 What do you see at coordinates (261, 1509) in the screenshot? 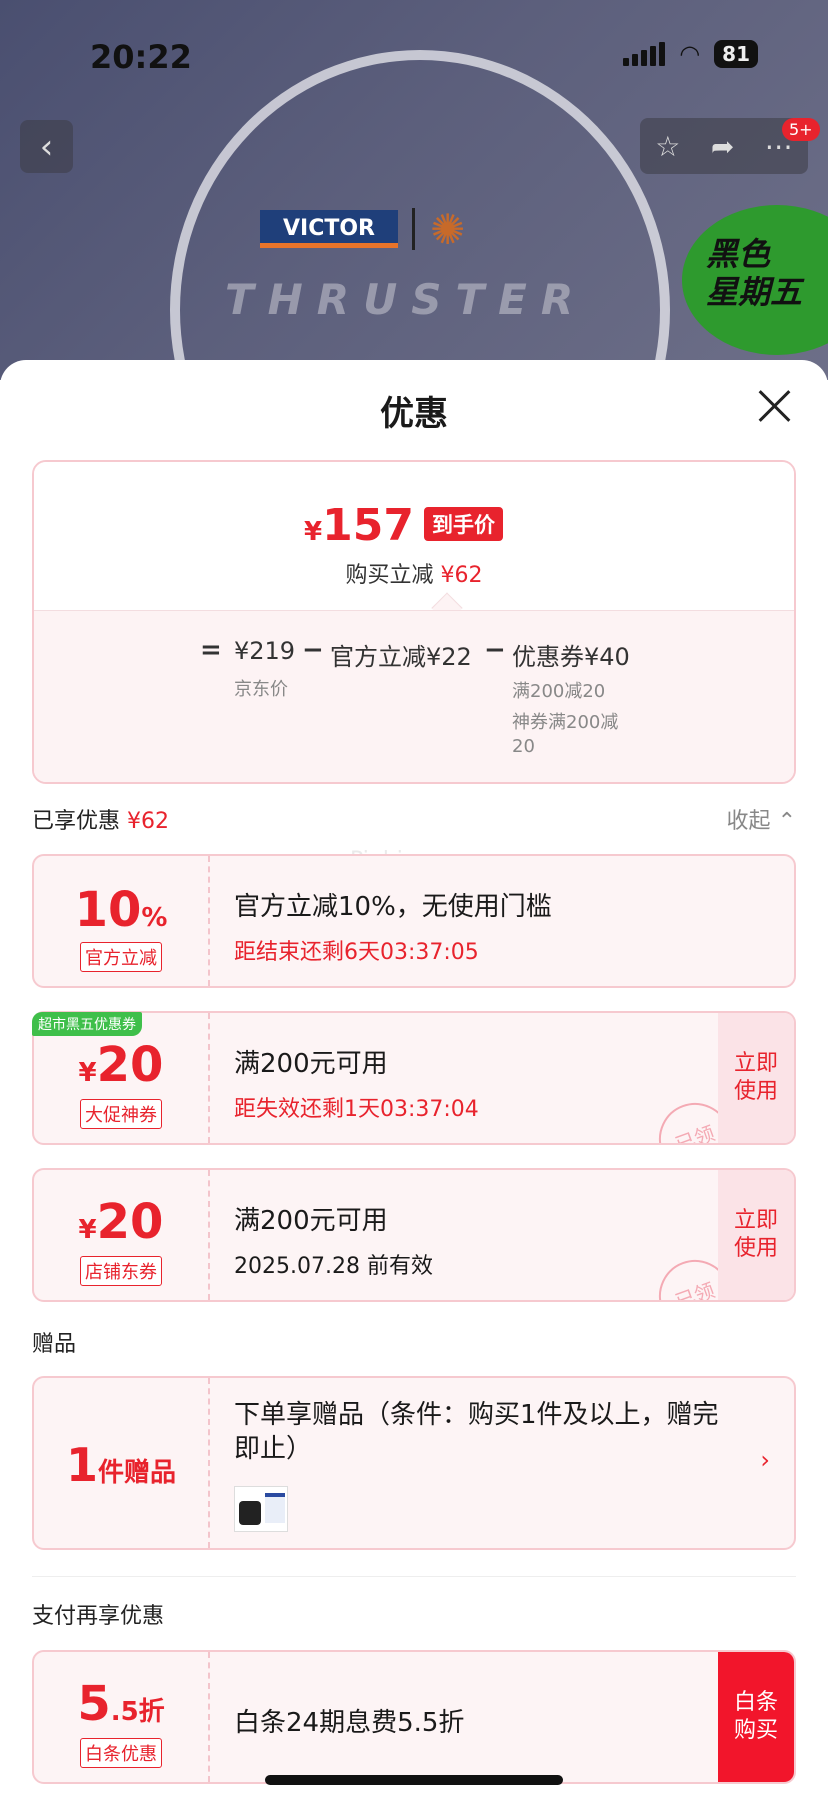
I see `gift-thumbnail` at bounding box center [261, 1509].